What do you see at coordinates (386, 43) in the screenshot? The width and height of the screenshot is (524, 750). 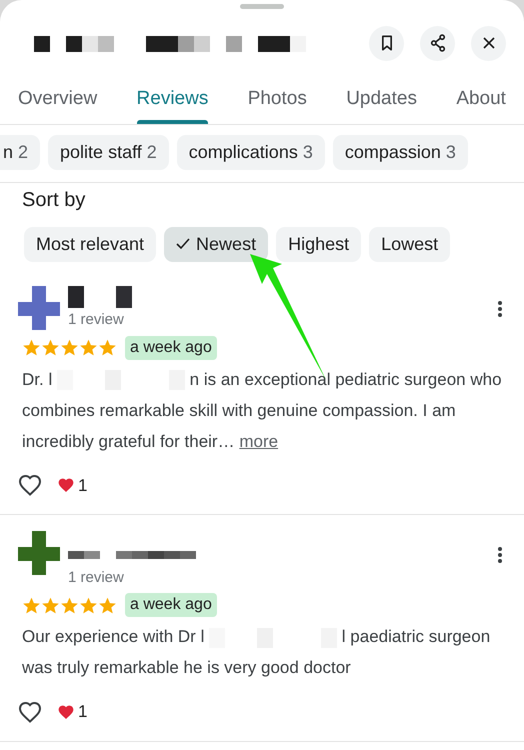 I see `bookmark-button` at bounding box center [386, 43].